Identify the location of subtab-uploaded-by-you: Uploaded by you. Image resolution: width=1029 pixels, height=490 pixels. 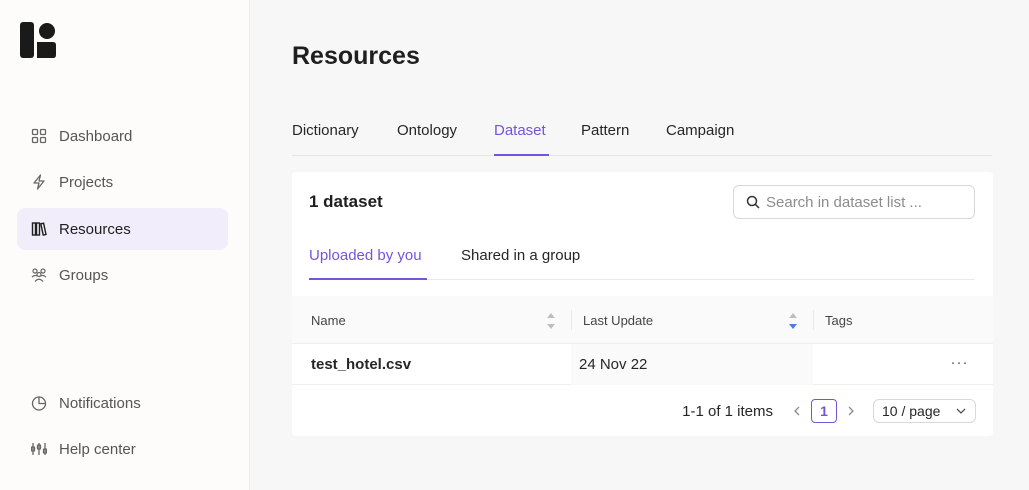
(365, 255).